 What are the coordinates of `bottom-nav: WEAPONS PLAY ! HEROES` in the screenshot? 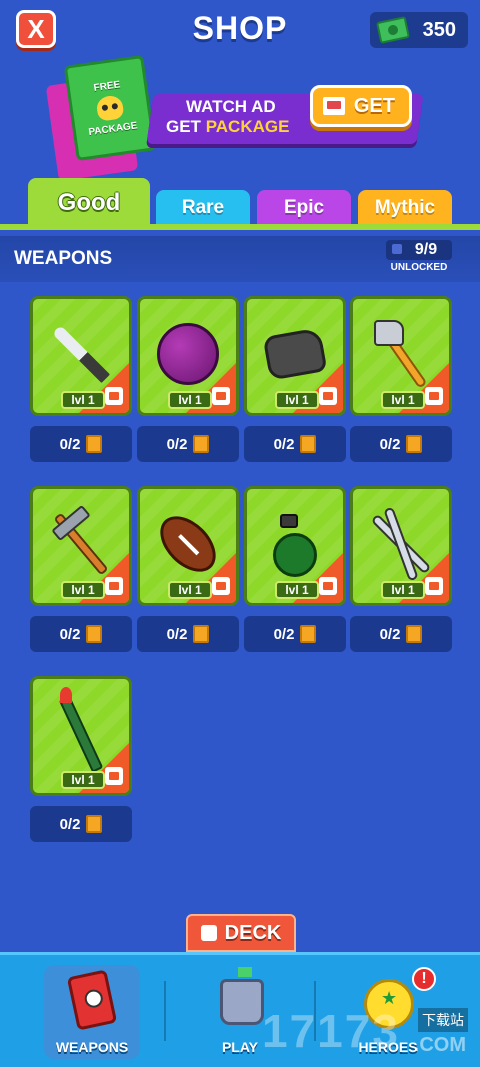 It's located at (240, 1009).